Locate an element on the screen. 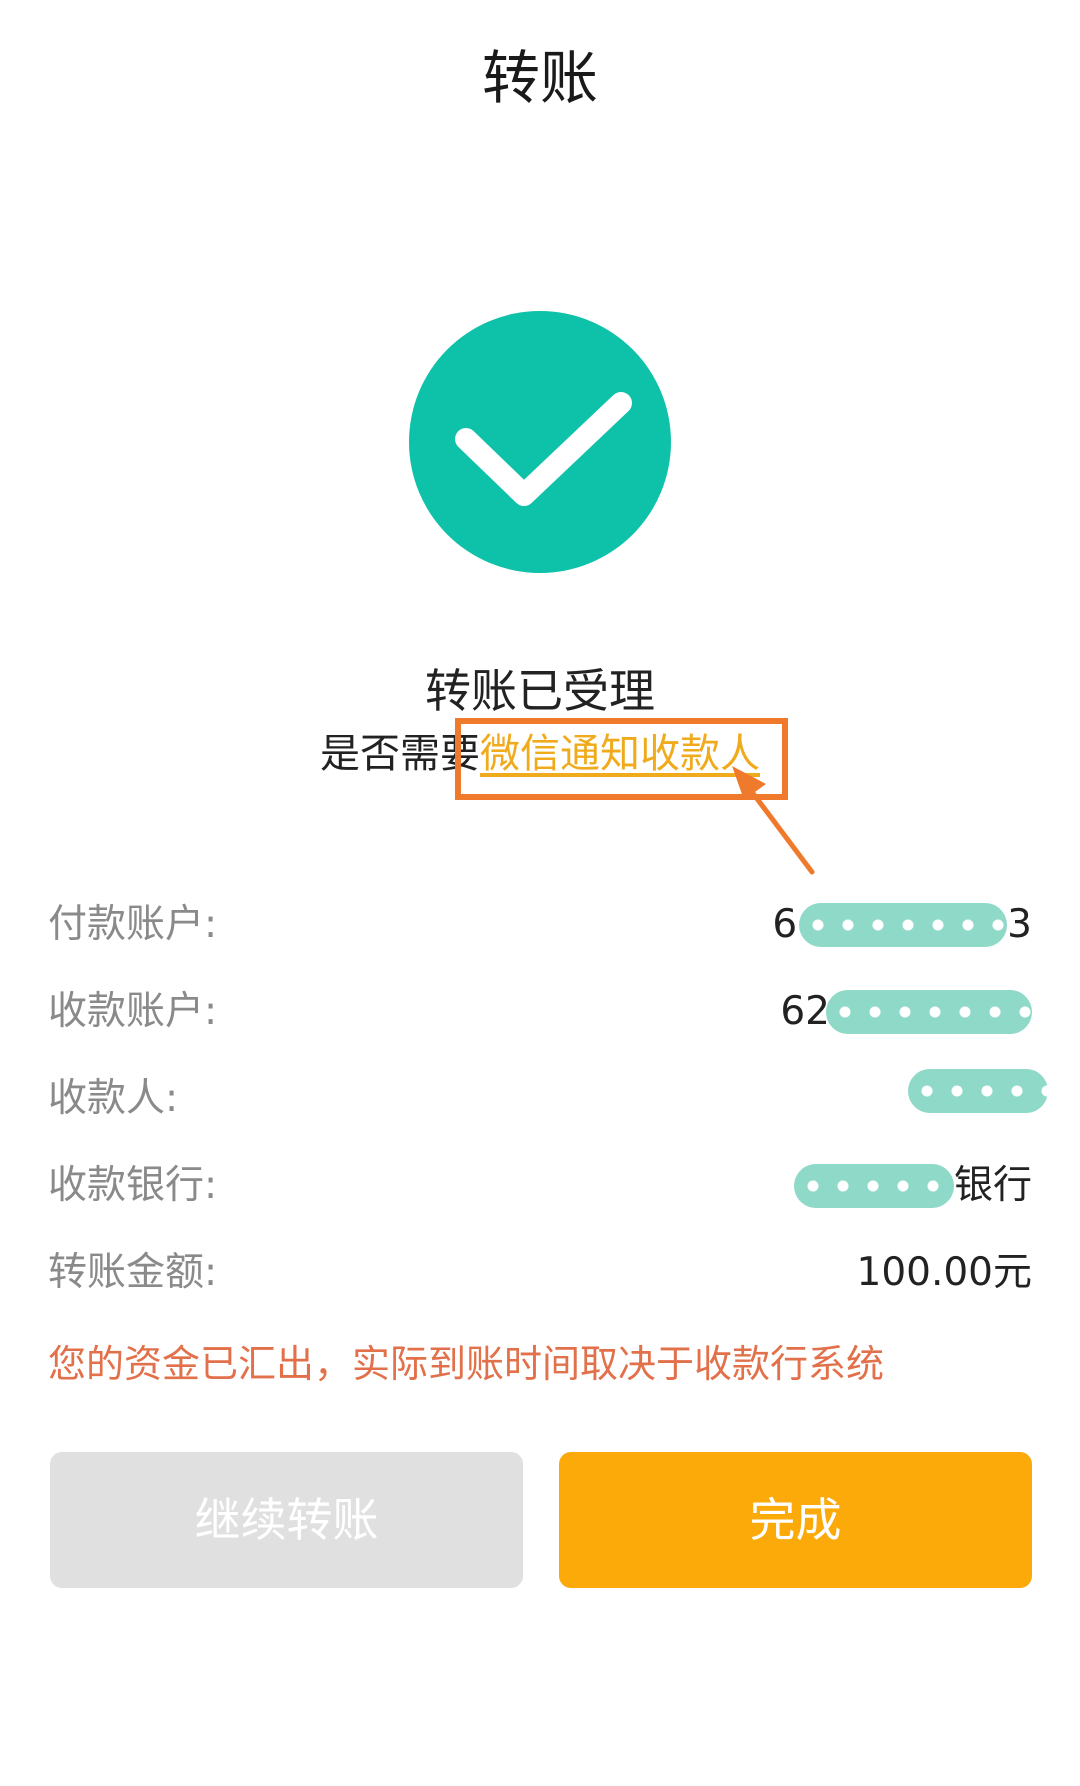  amount-label: 转账金额: is located at coordinates (133, 1272).